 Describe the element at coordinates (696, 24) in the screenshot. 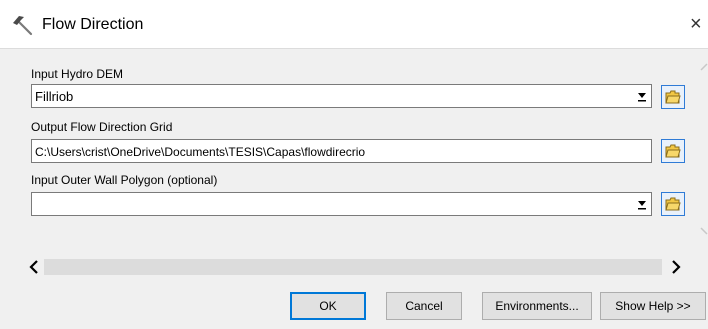

I see `close-button: ×` at that location.